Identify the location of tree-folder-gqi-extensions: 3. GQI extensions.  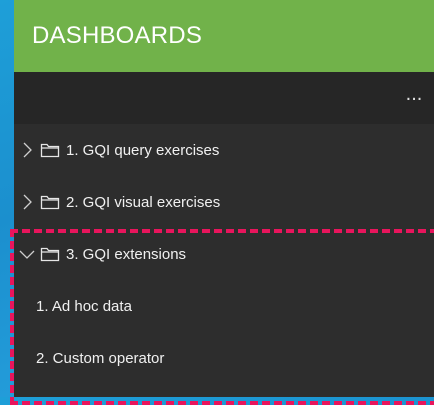
(224, 254).